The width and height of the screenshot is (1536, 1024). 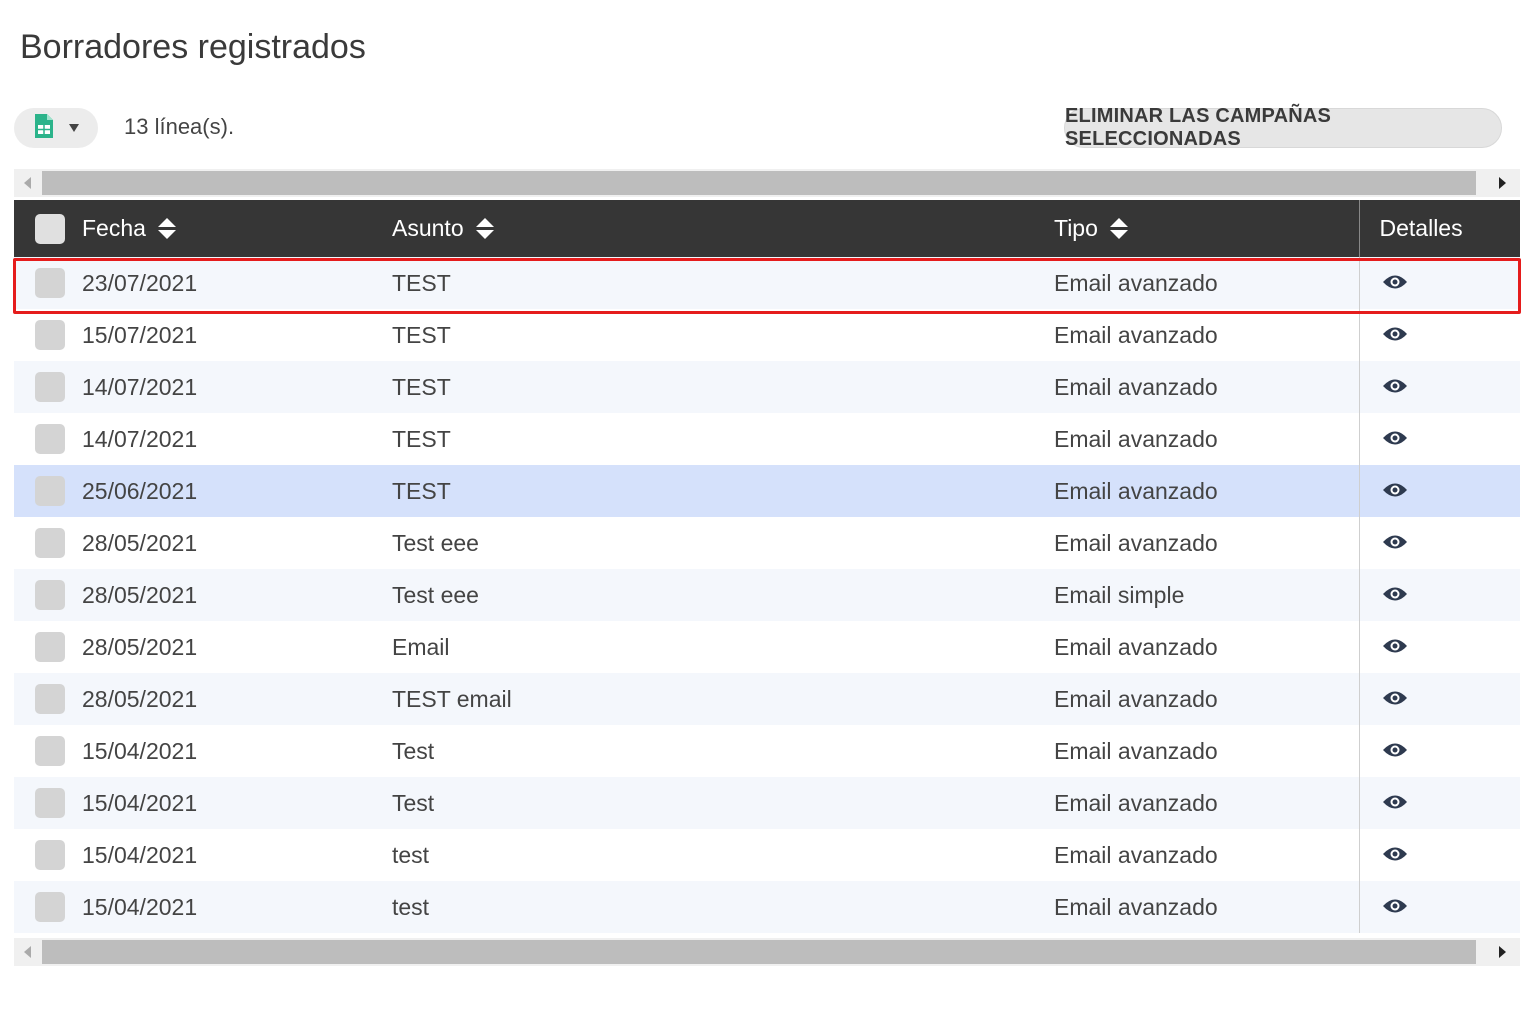 What do you see at coordinates (50, 228) in the screenshot?
I see `select-all-checkbox` at bounding box center [50, 228].